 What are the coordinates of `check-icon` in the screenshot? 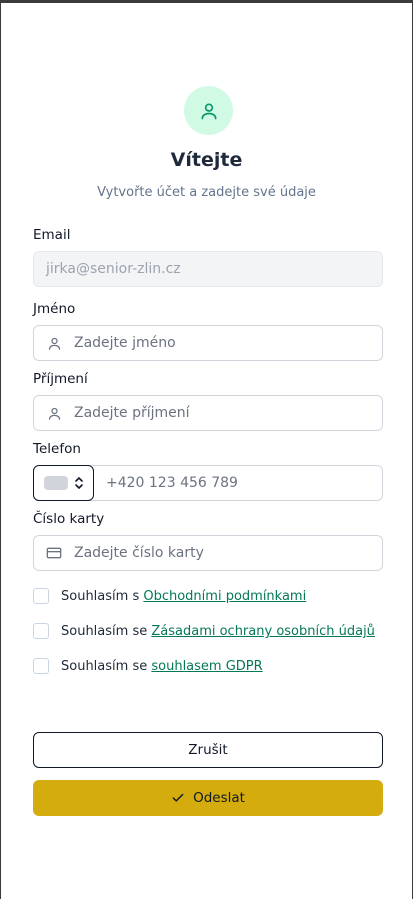 It's located at (178, 797).